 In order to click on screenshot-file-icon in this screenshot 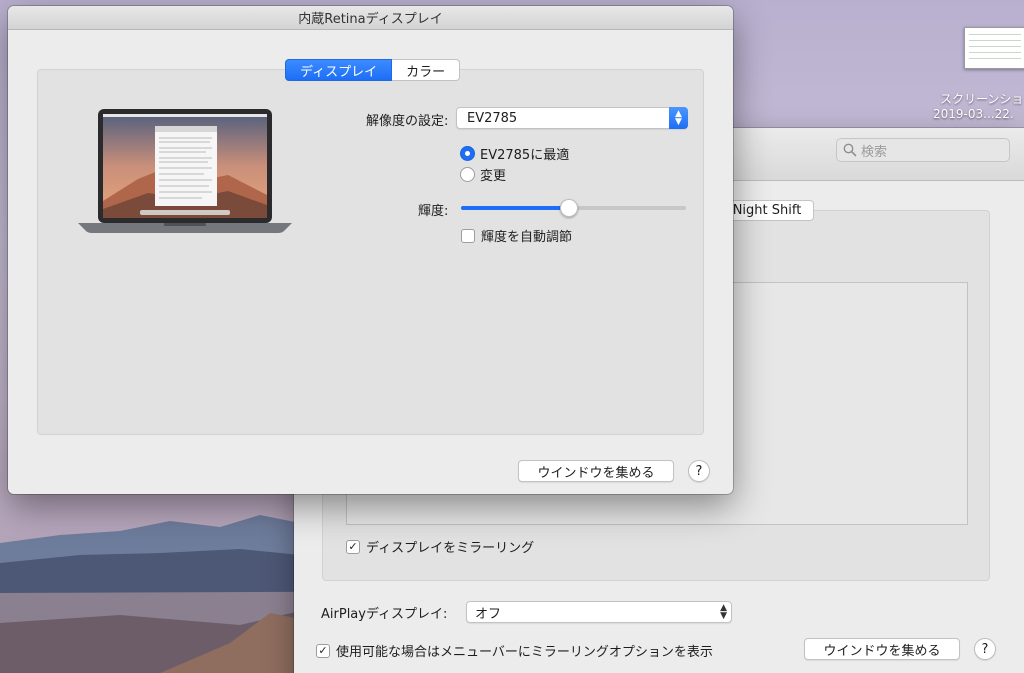, I will do `click(994, 48)`.